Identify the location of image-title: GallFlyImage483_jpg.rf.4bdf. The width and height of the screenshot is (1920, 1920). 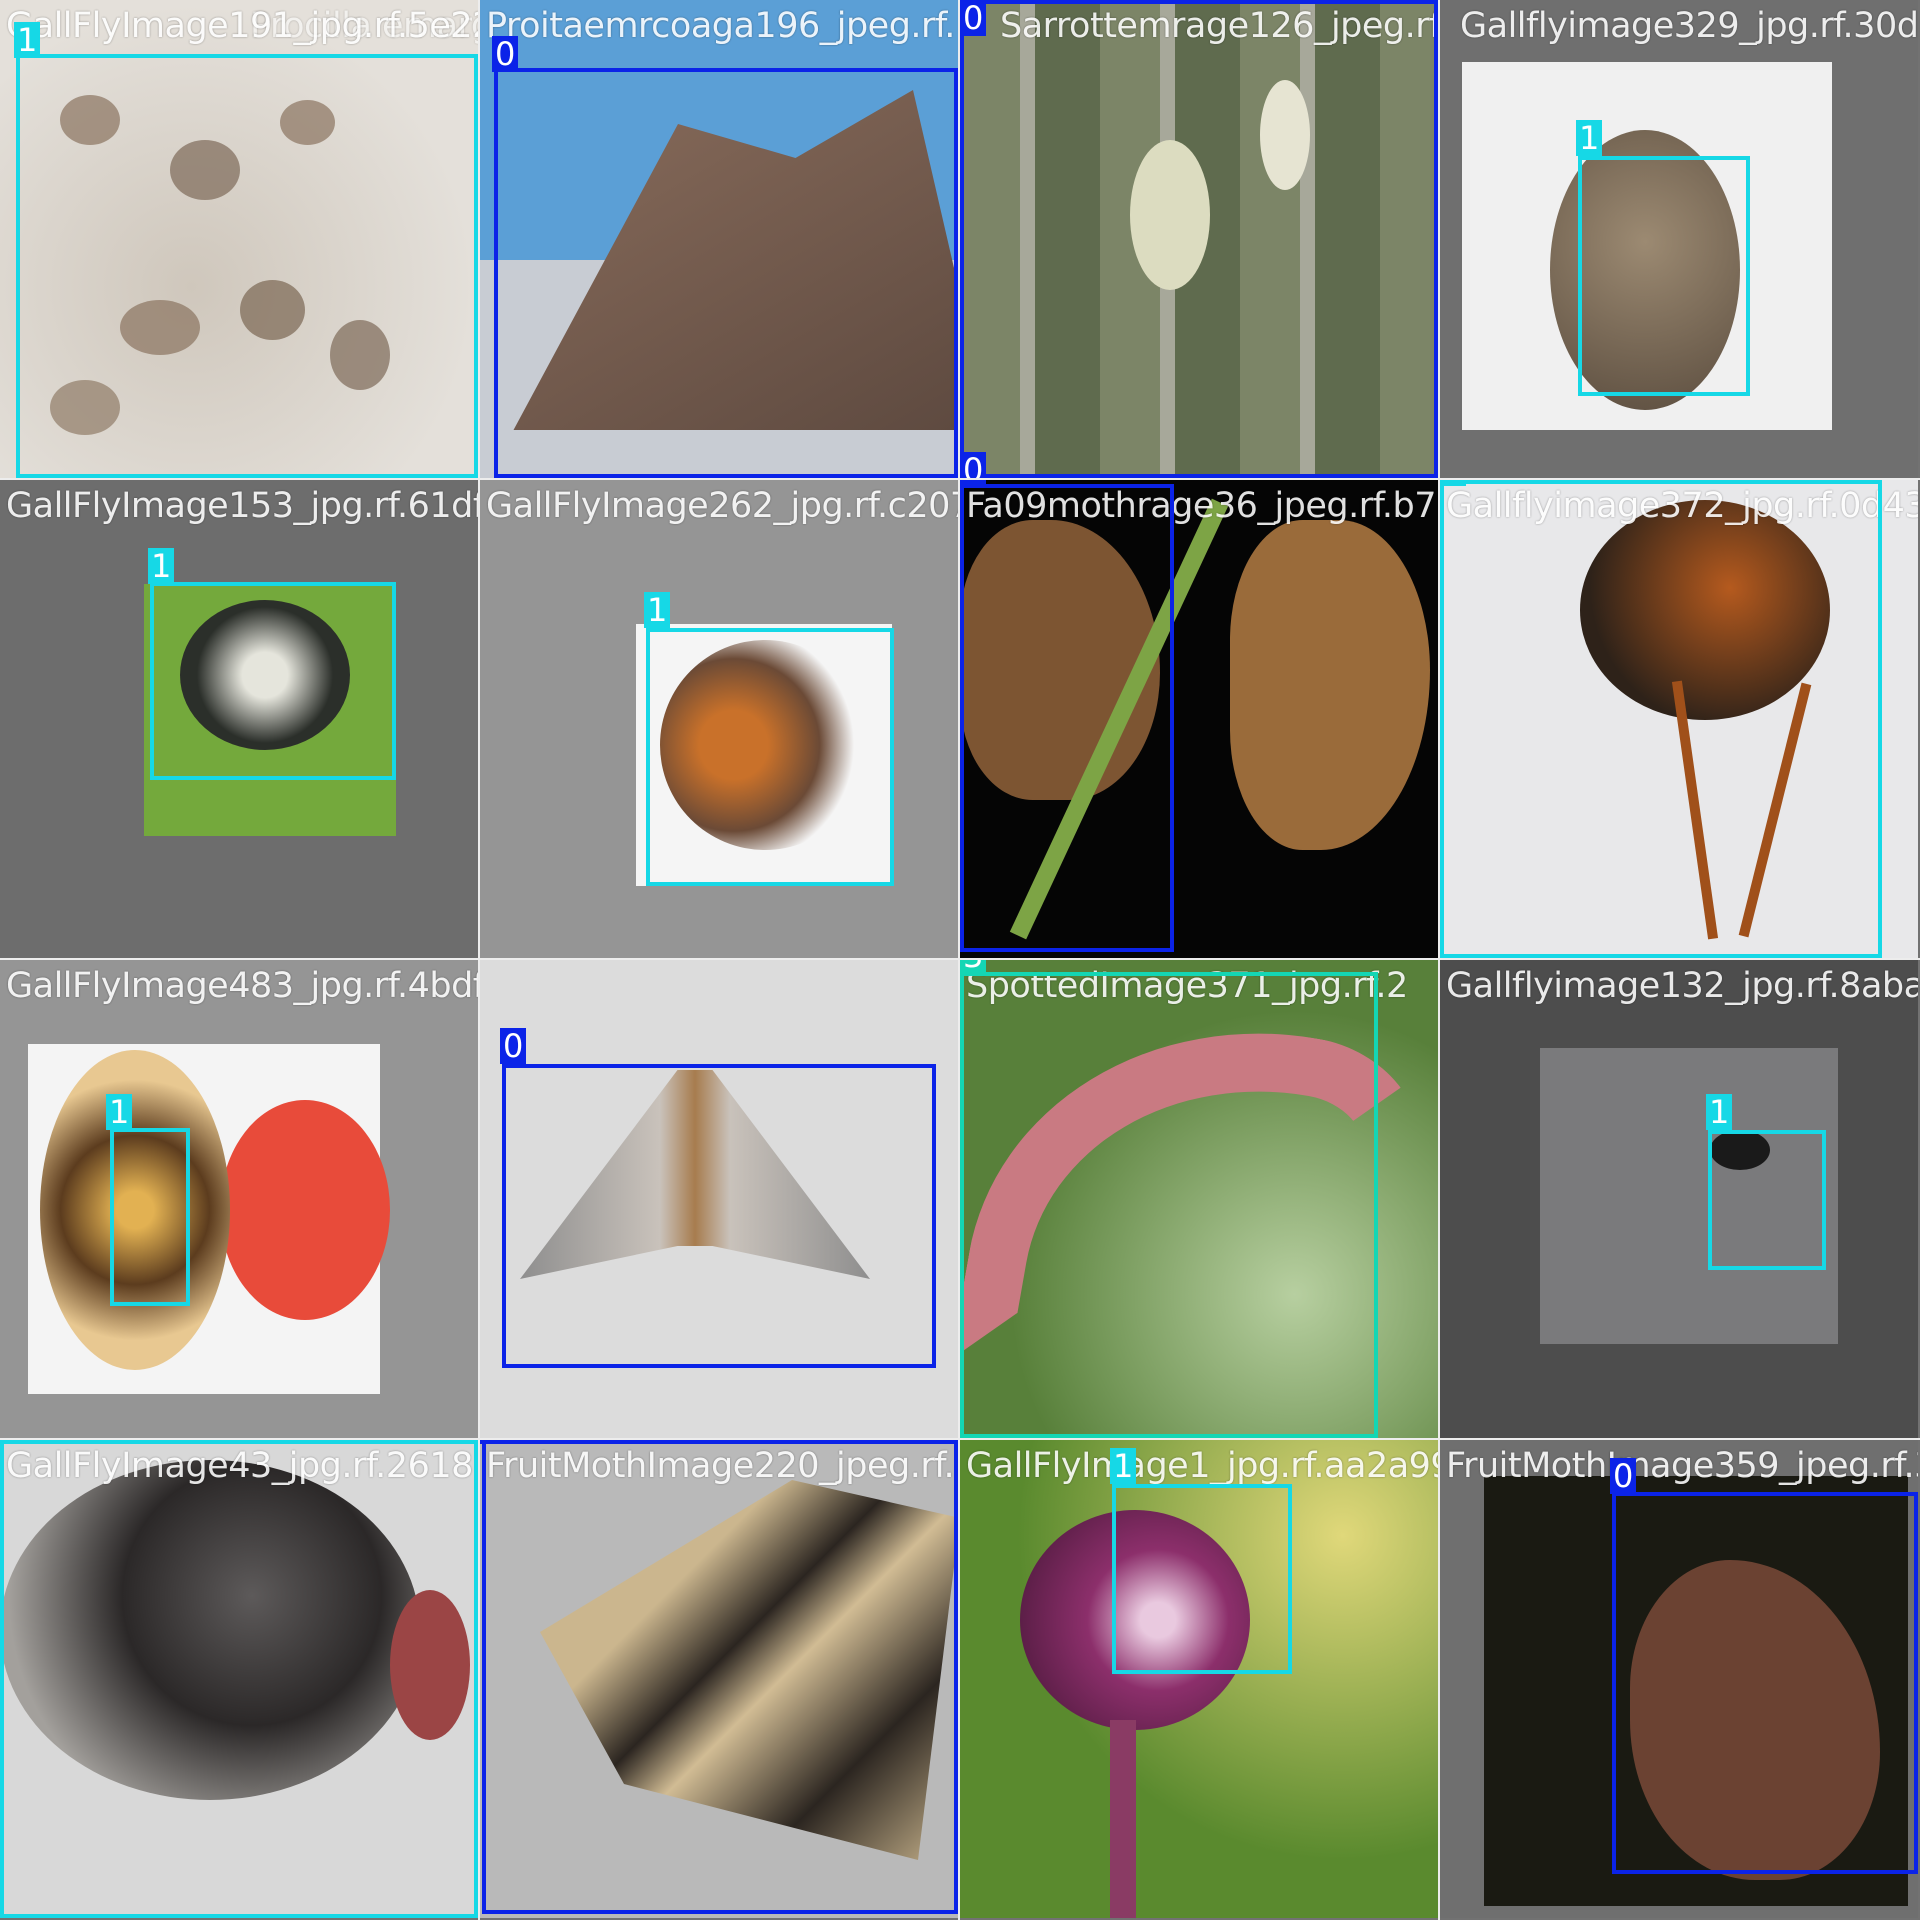
(242, 986).